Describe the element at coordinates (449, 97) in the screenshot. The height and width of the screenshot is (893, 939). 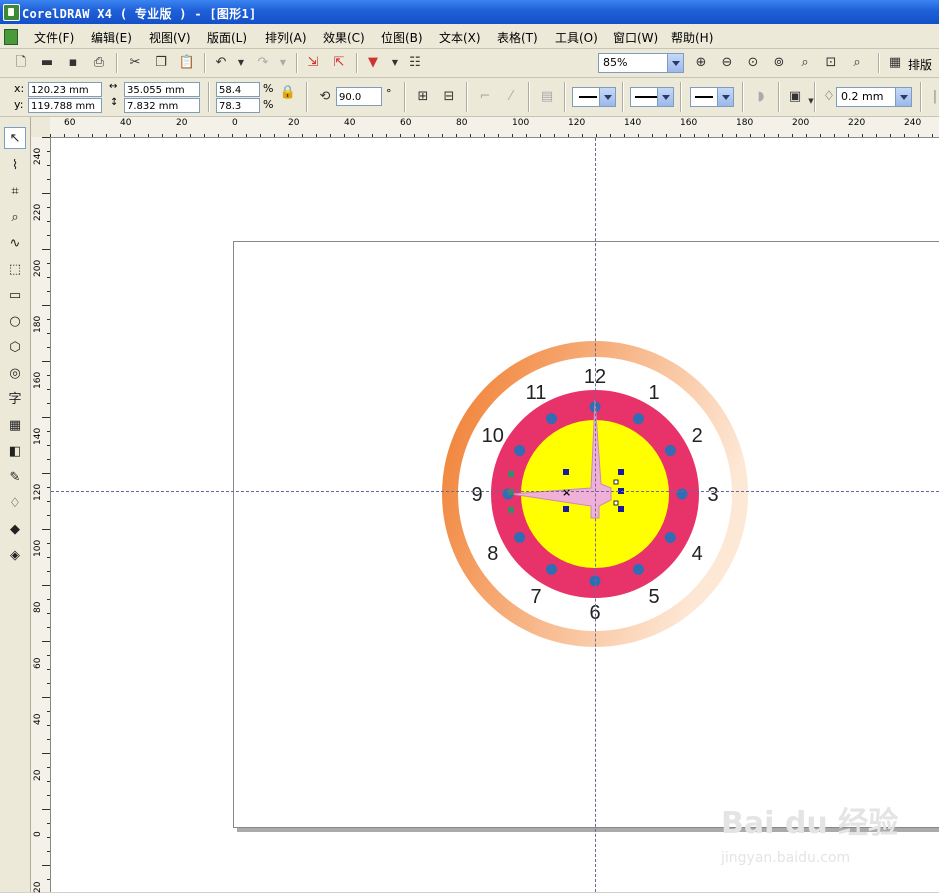
I see `mirror-vertical-icon: ⊟` at that location.